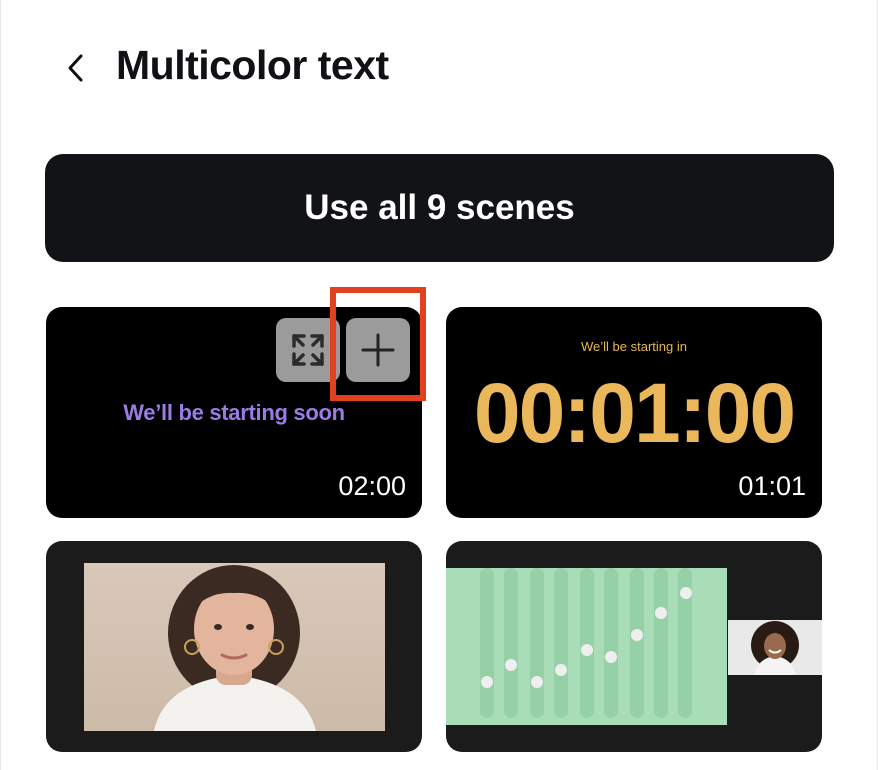 The width and height of the screenshot is (878, 770). Describe the element at coordinates (439, 208) in the screenshot. I see `use-all-scenes-button: Use all 9 scenes` at that location.